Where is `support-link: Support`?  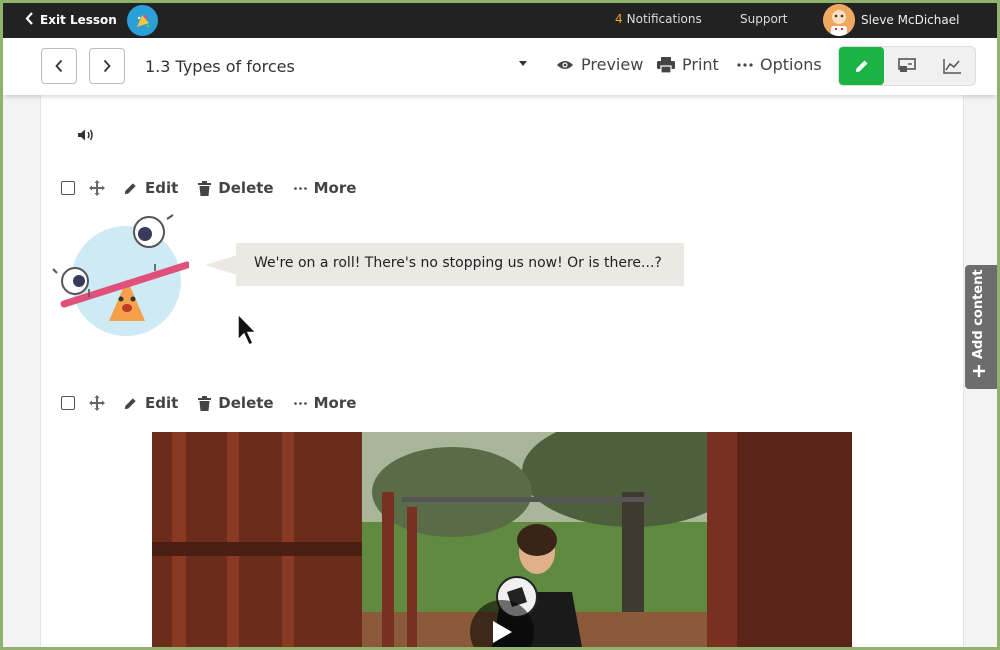 support-link: Support is located at coordinates (763, 19).